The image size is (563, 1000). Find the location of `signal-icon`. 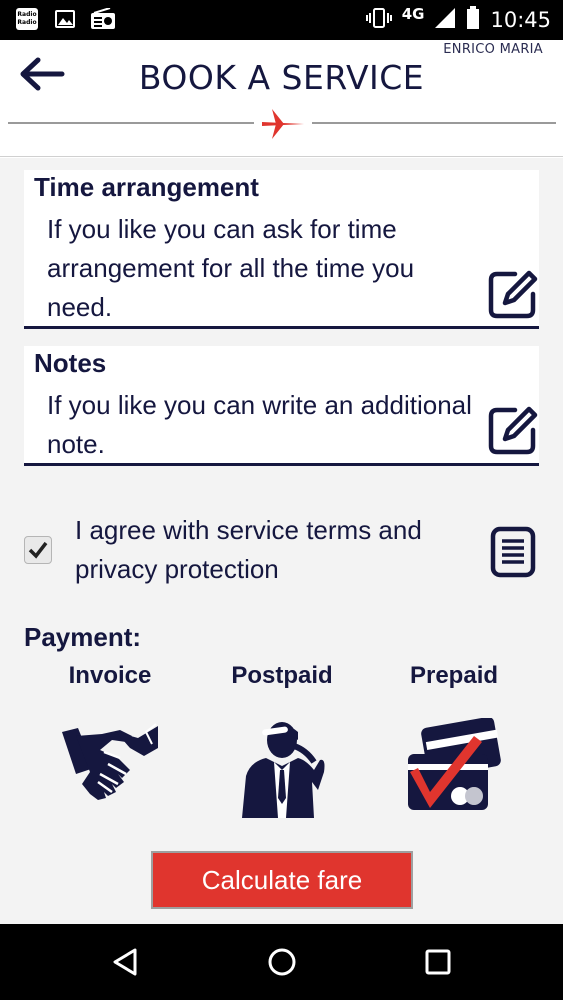

signal-icon is located at coordinates (445, 20).